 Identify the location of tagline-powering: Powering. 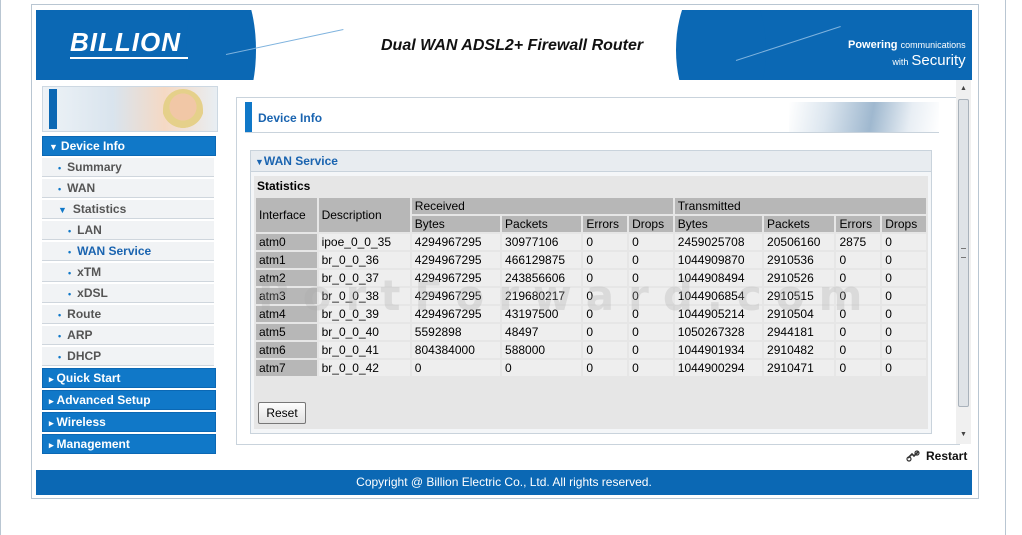
(873, 45).